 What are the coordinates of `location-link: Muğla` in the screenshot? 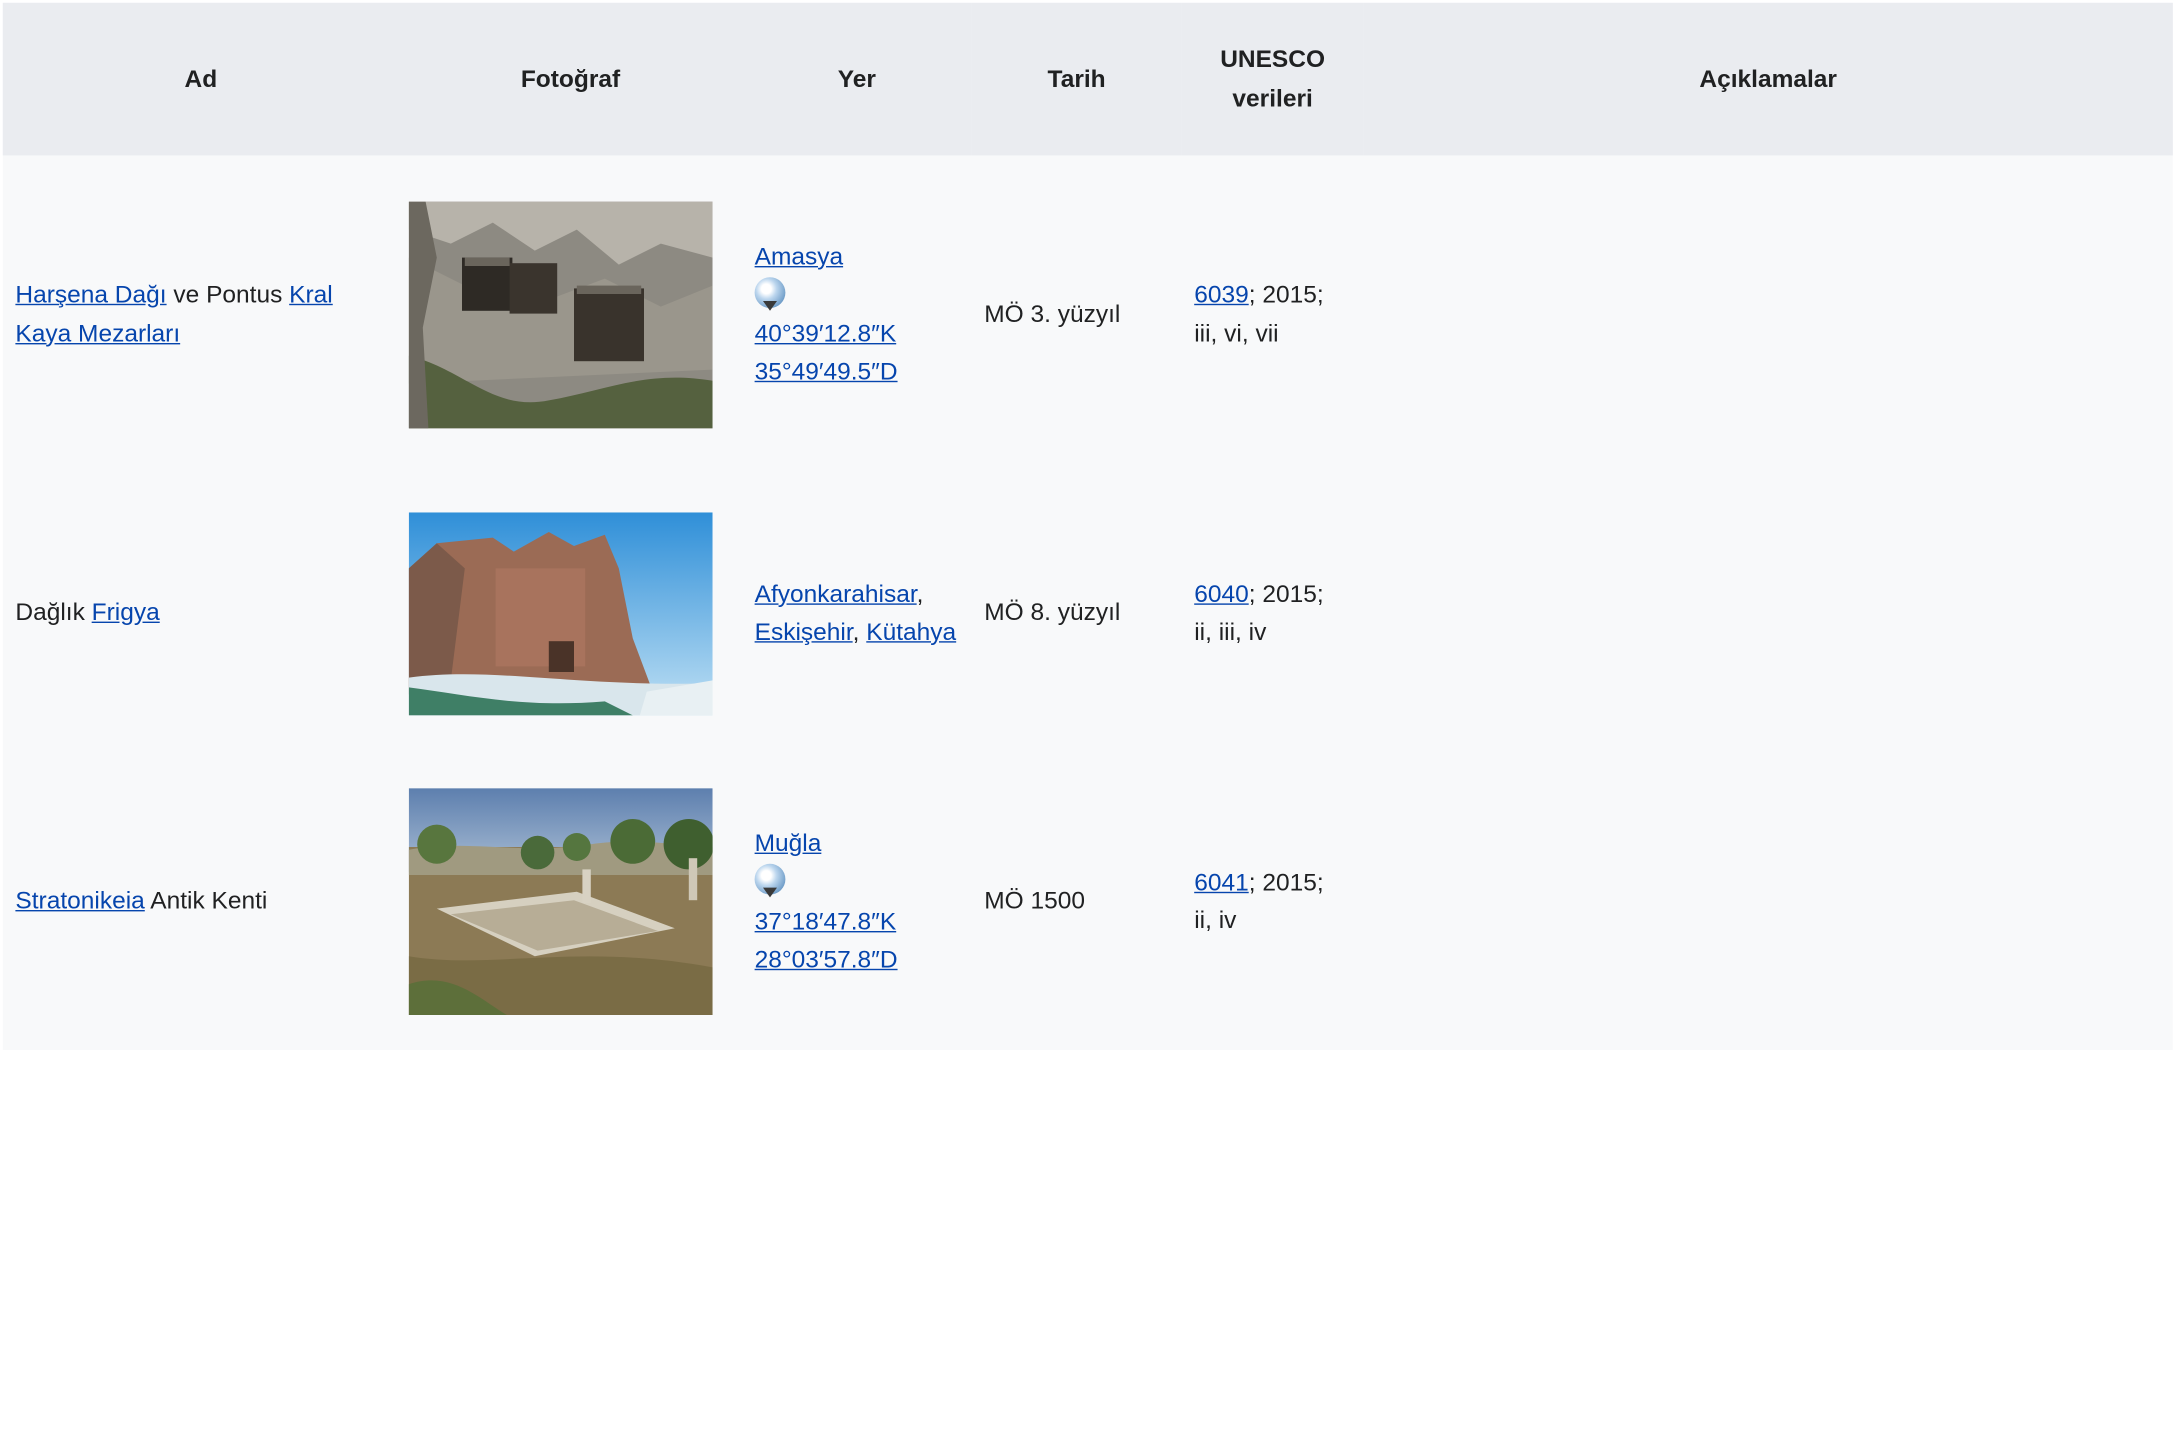 It's located at (788, 843).